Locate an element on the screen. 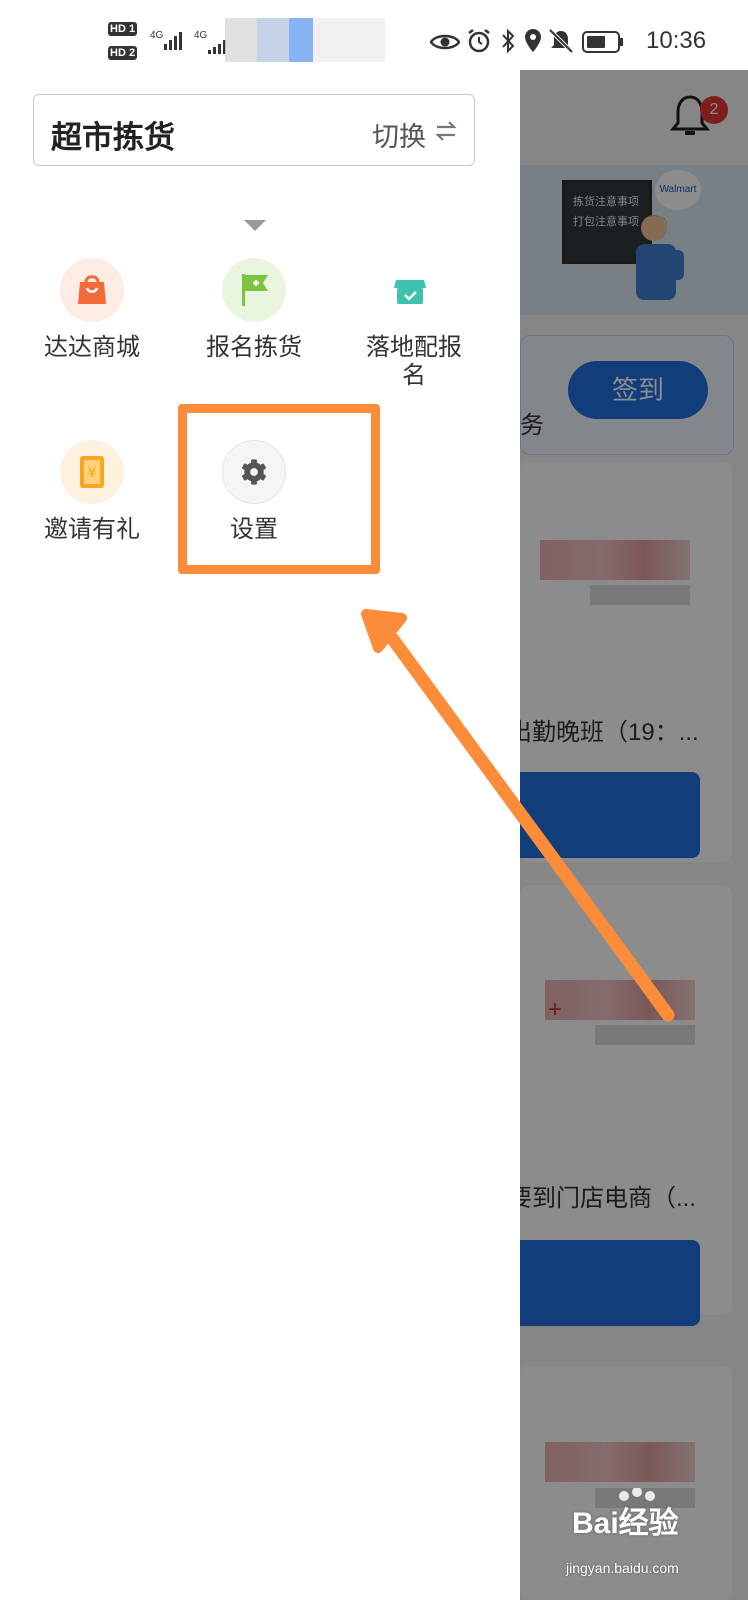 This screenshot has width=748, height=1600. menu-item-label: 落地配报名 is located at coordinates (414, 361).